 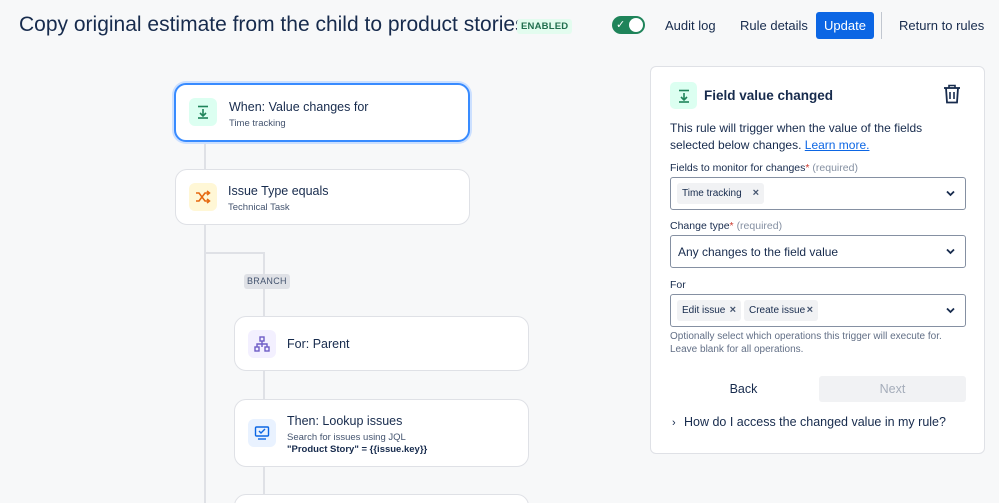 What do you see at coordinates (278, 191) in the screenshot?
I see `node-title: Issue Type equals` at bounding box center [278, 191].